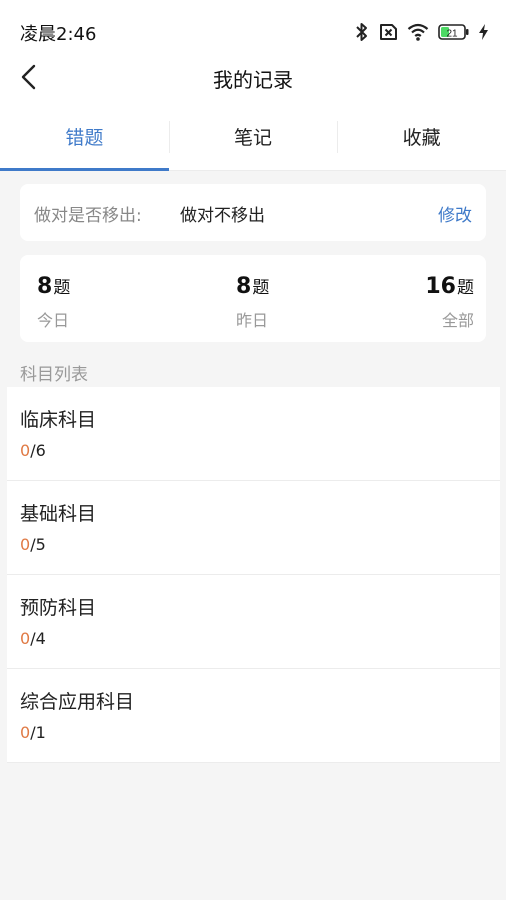  I want to click on stats-card: 8 题 今日 8 题 昨日 16 题 全部, so click(253, 298).